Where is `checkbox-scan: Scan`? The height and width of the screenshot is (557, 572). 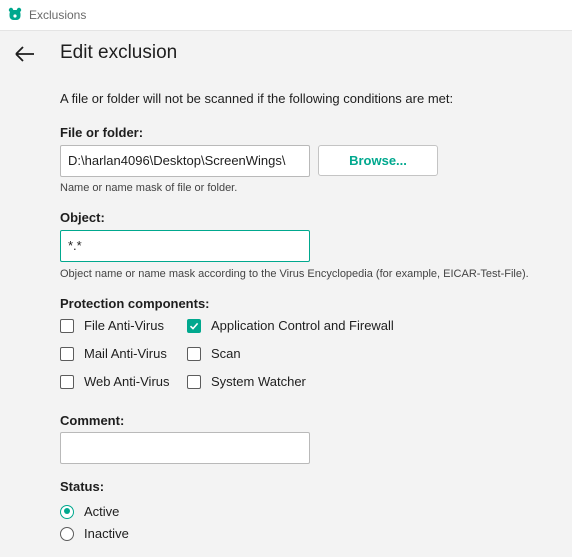 checkbox-scan: Scan is located at coordinates (214, 353).